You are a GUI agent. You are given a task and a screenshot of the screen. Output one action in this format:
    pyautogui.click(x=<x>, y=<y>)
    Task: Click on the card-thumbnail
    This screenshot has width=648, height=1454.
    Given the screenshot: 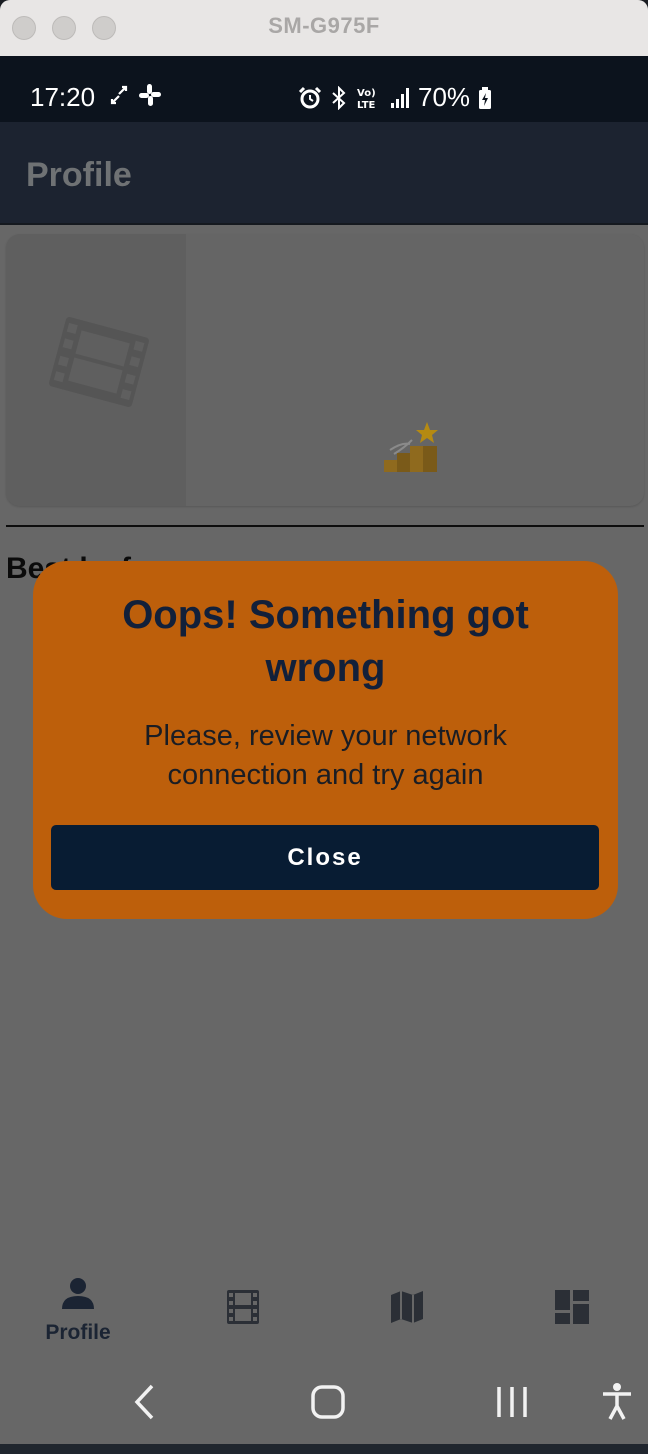 What is the action you would take?
    pyautogui.click(x=96, y=370)
    